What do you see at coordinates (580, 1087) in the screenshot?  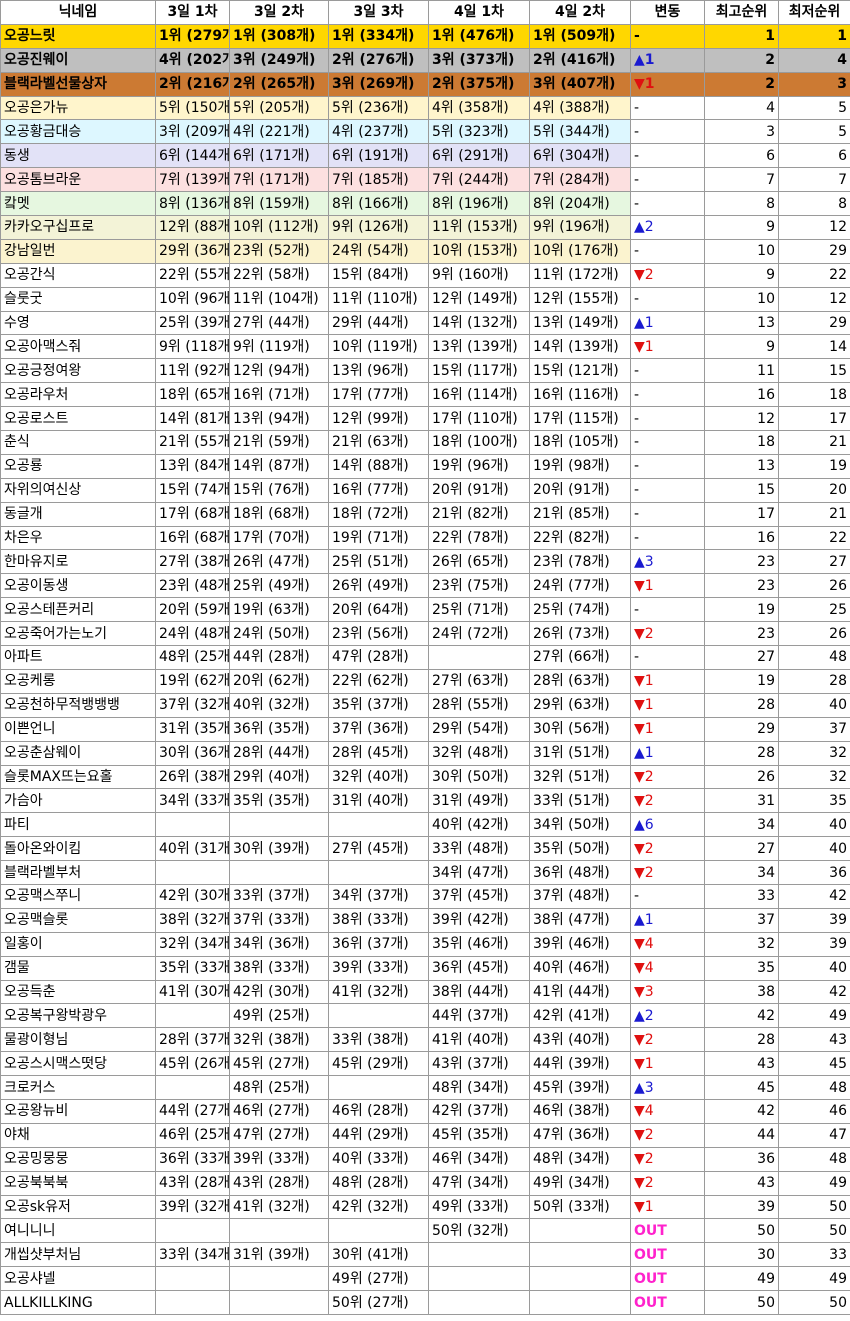 I see `day4-round2-cell: 45위 (39개)` at bounding box center [580, 1087].